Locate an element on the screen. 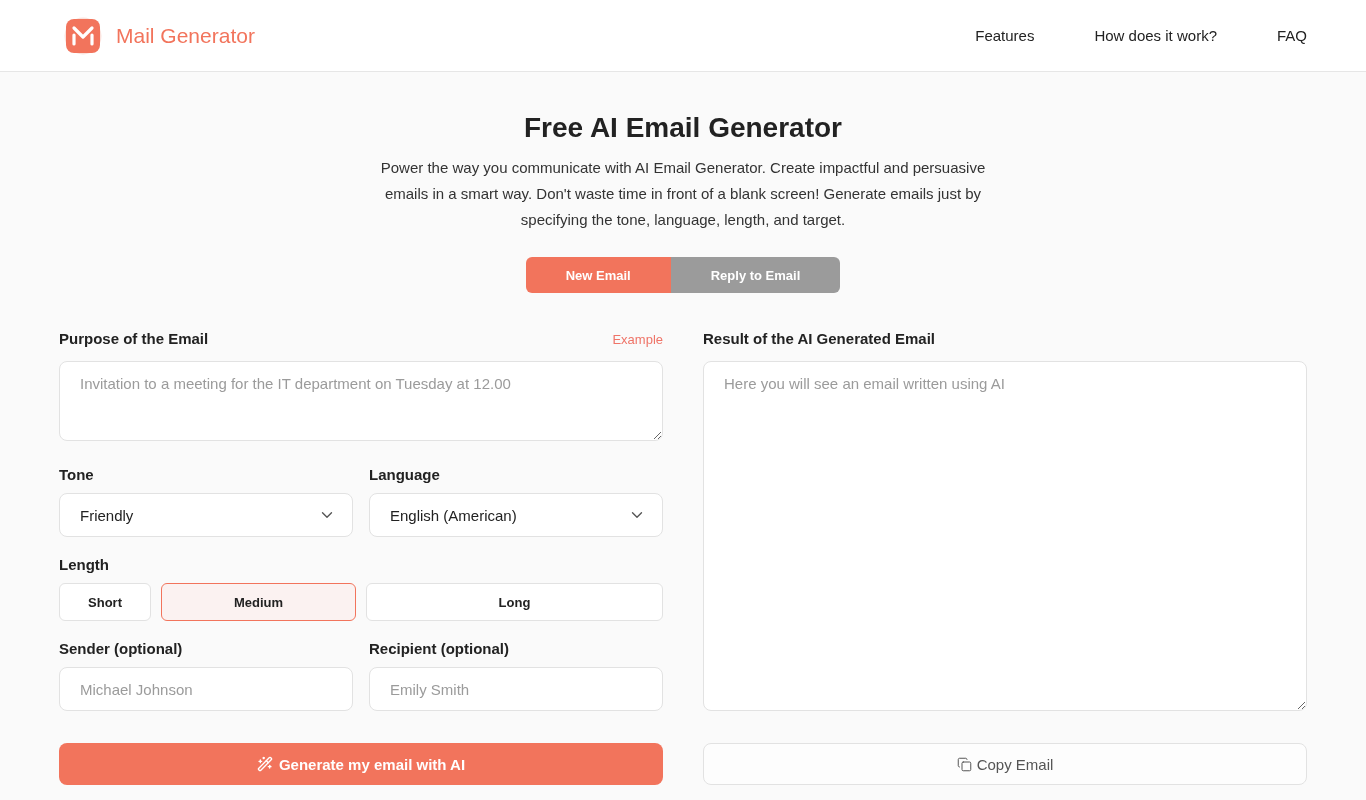 This screenshot has height=800, width=1366. field-label: Sender (optional) is located at coordinates (121, 649).